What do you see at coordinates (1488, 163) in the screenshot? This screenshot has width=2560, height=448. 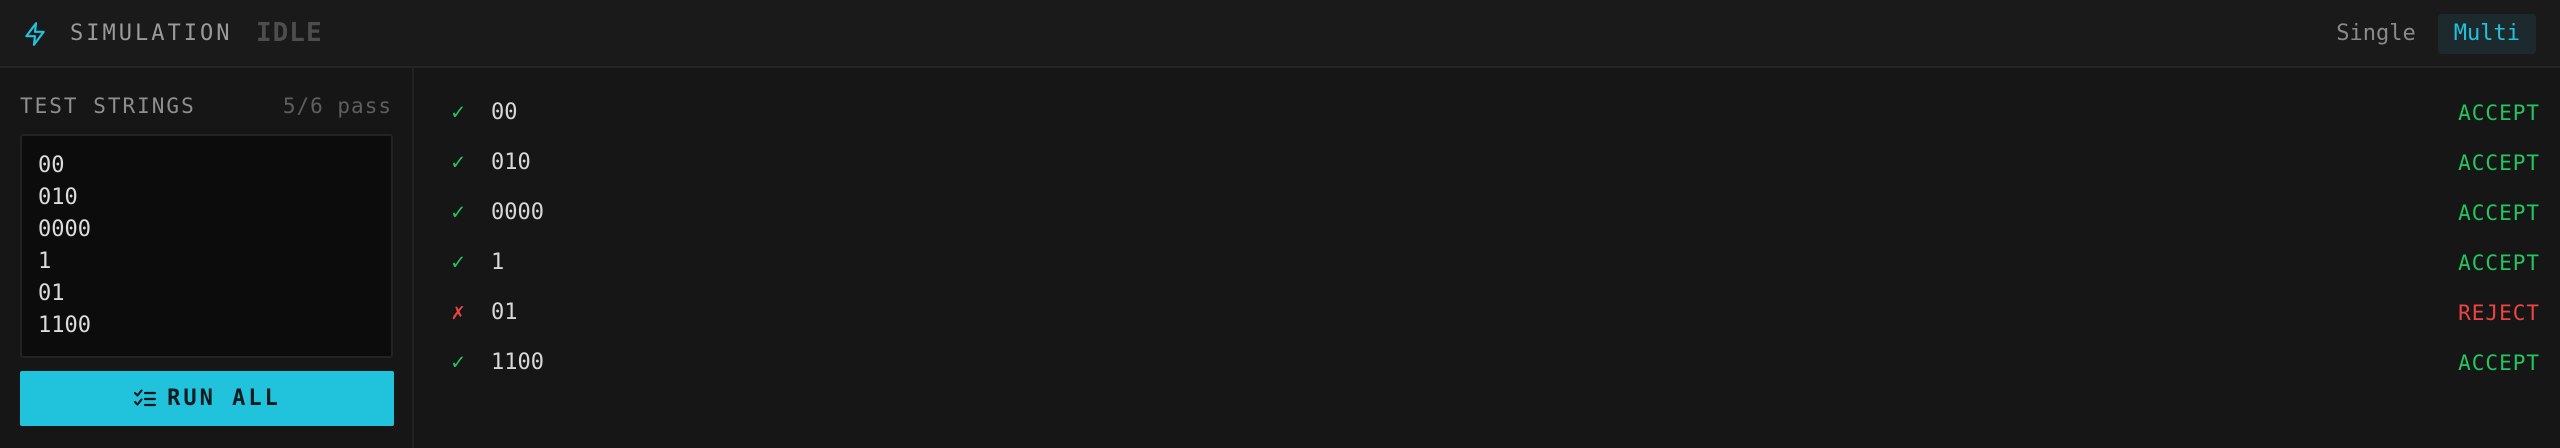 I see `result-row: ✓ 010 ACCEPT` at bounding box center [1488, 163].